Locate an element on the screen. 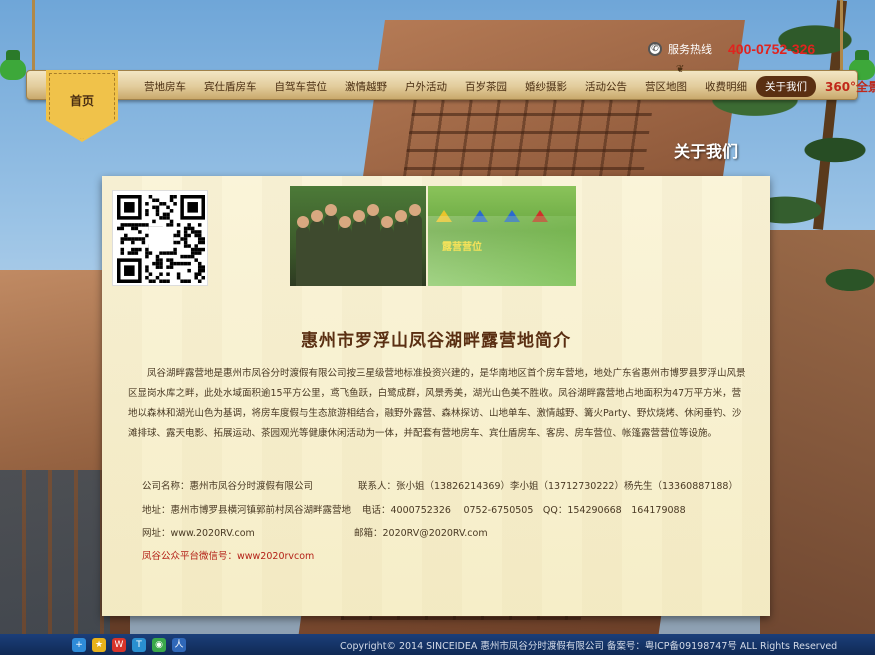  qr-code is located at coordinates (160, 238).